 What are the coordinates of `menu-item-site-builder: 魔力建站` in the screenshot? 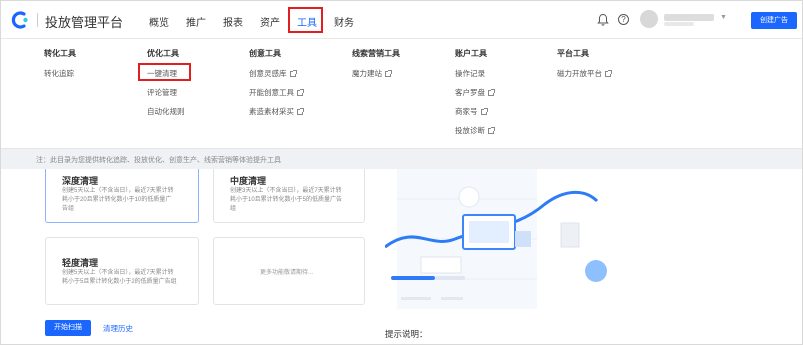 It's located at (376, 73).